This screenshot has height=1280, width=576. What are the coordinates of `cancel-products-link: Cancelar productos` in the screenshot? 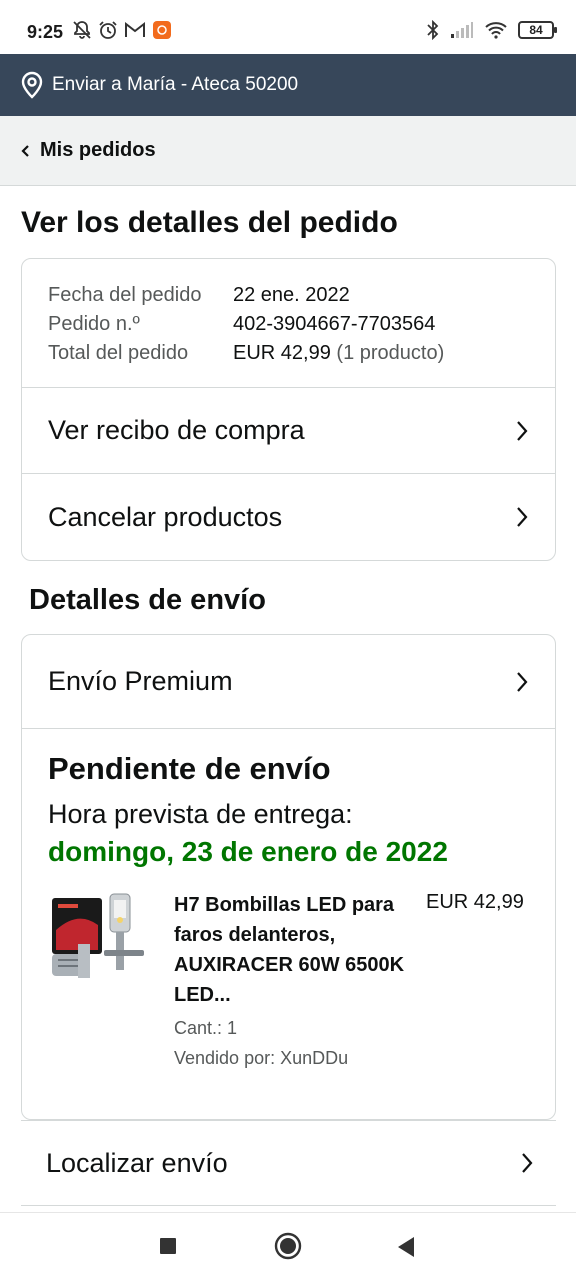 It's located at (288, 517).